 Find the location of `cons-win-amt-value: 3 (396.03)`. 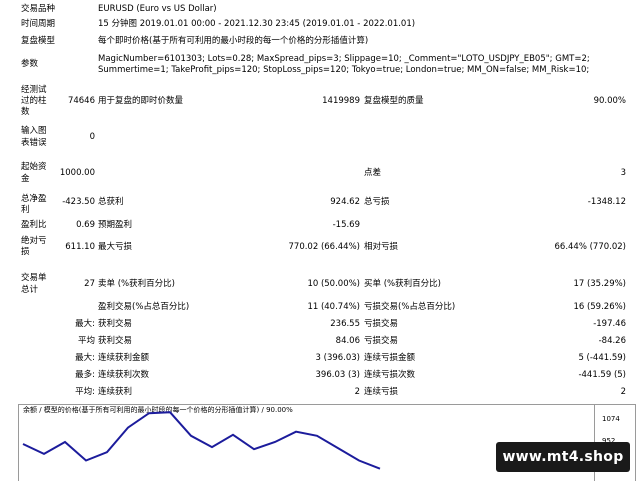

cons-win-amt-value: 3 (396.03) is located at coordinates (337, 358).